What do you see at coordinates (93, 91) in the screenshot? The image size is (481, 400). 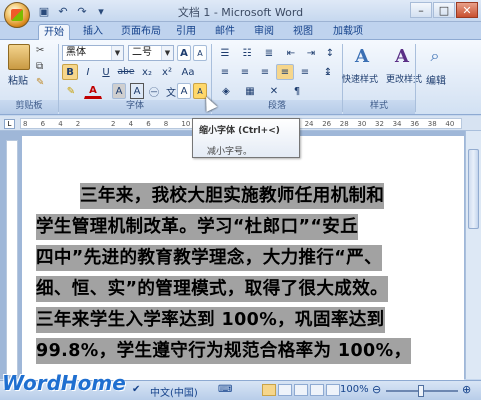 I see `text-color-button: A` at bounding box center [93, 91].